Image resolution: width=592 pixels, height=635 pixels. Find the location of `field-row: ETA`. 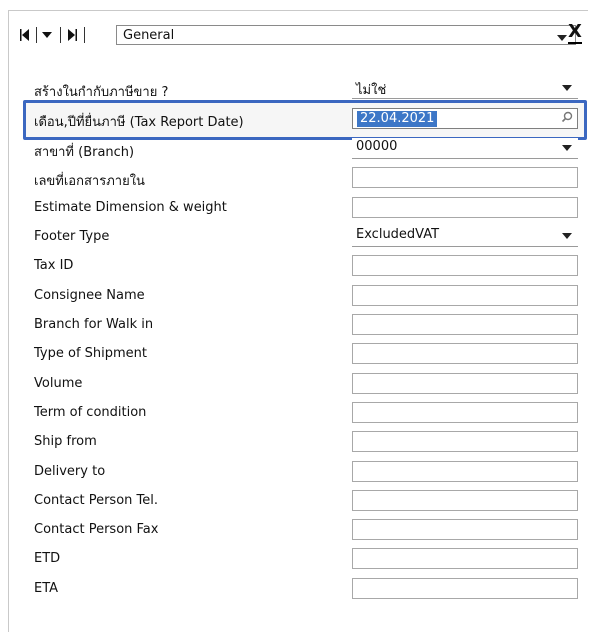

field-row: ETA is located at coordinates (296, 589).